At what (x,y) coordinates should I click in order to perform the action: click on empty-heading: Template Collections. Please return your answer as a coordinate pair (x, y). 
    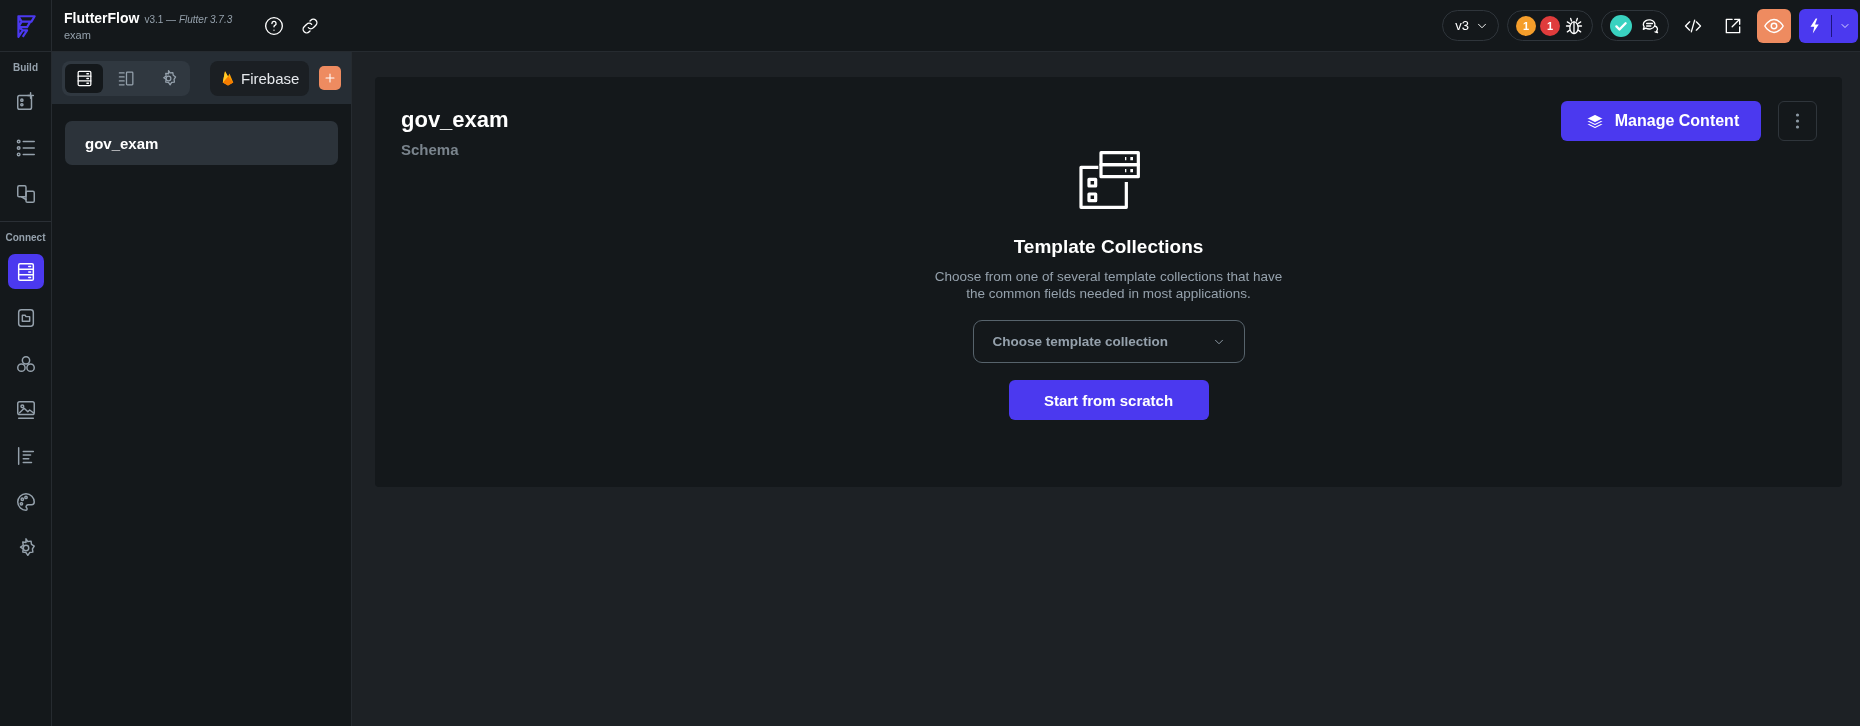
    Looking at the image, I should click on (1108, 247).